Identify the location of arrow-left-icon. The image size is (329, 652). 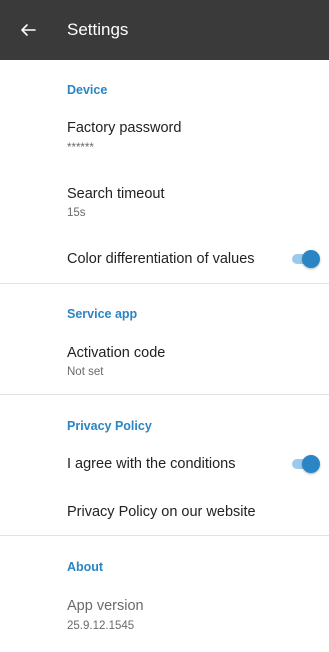
(28, 30).